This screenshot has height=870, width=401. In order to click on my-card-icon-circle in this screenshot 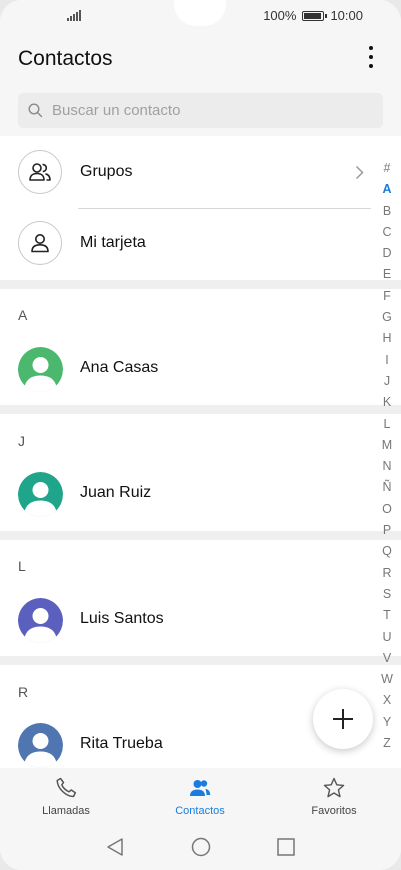, I will do `click(40, 243)`.